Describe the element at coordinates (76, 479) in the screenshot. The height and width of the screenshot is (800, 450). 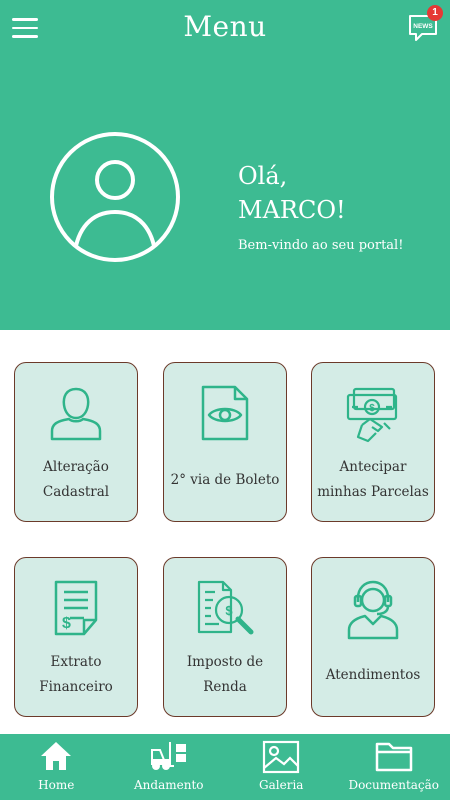
I see `card-label: Alteração Cadastral` at that location.